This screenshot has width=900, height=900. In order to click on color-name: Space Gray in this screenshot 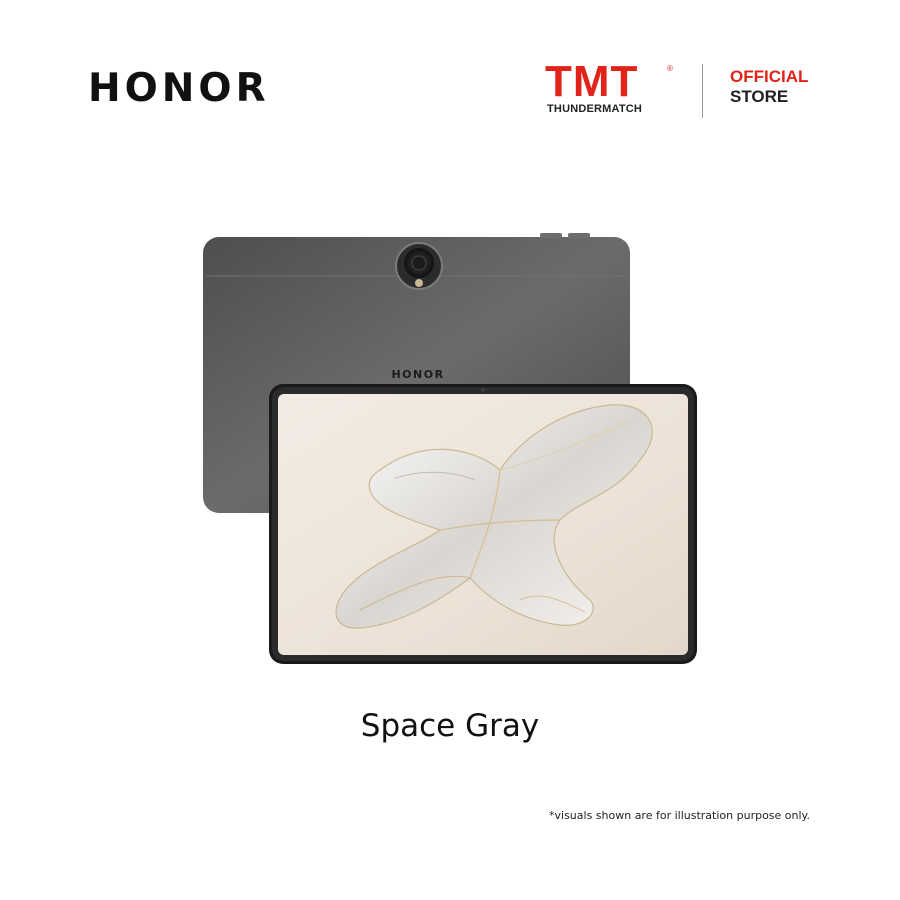, I will do `click(450, 726)`.